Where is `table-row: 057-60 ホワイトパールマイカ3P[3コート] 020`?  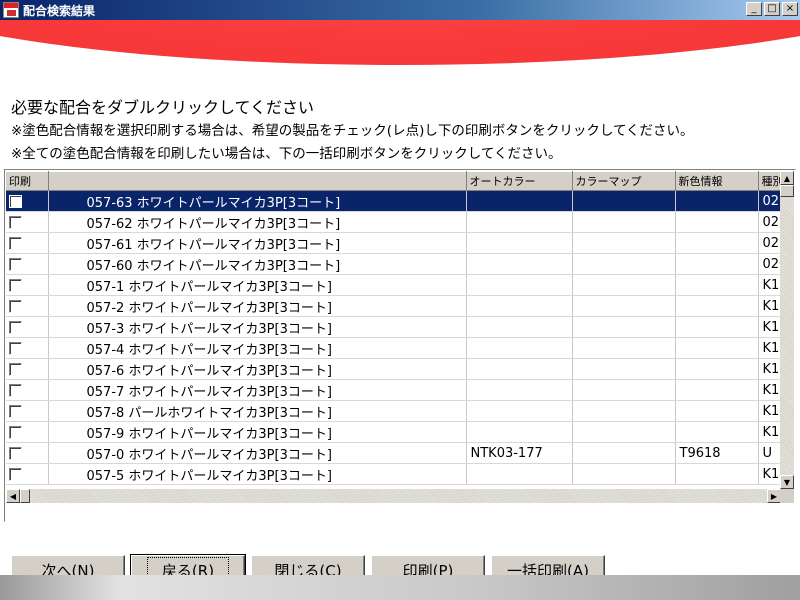 table-row: 057-60 ホワイトパールマイカ3P[3コート] 020 is located at coordinates (393, 264).